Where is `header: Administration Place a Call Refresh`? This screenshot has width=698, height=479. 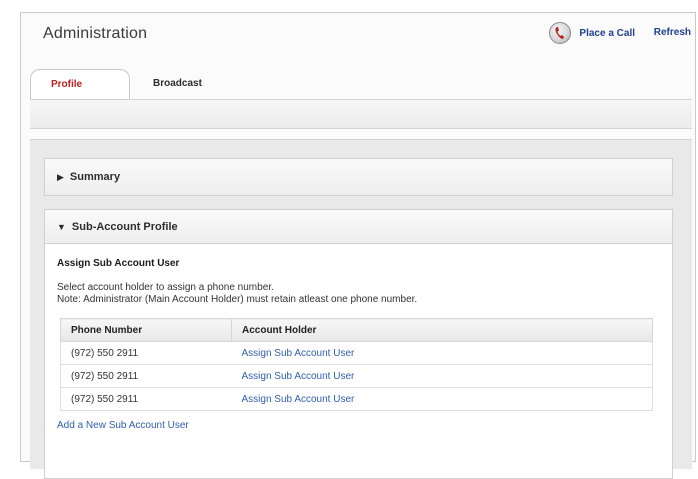 header: Administration Place a Call Refresh is located at coordinates (358, 36).